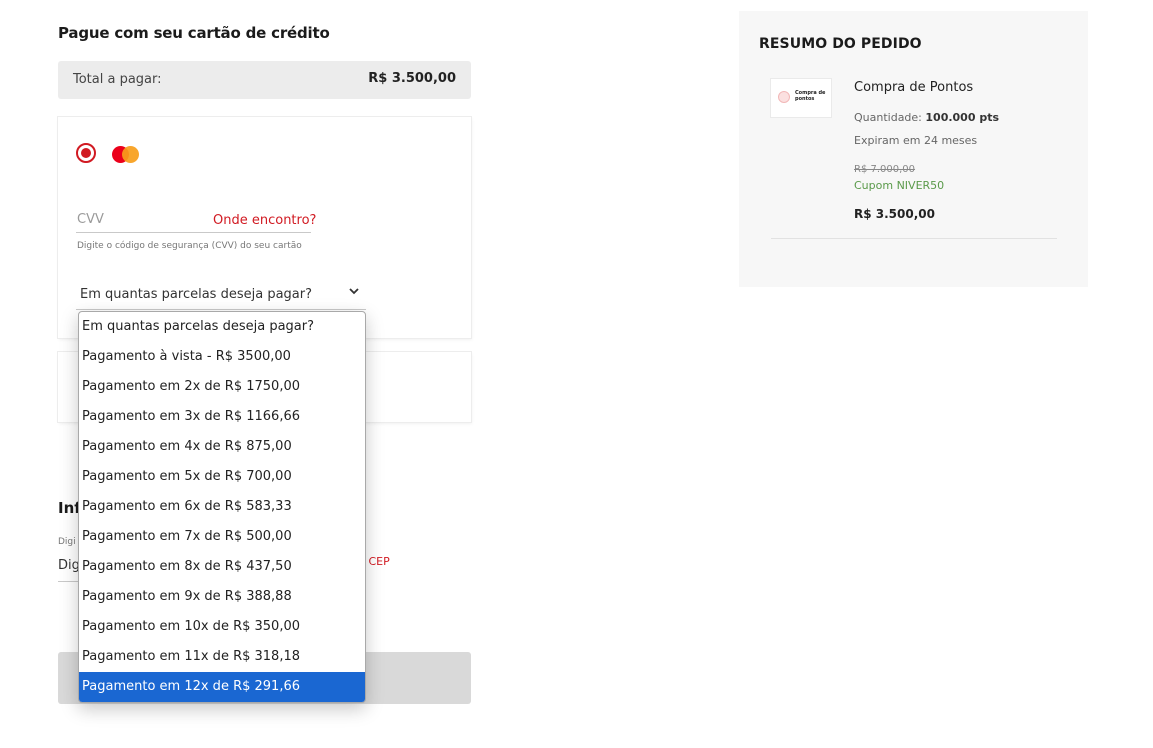  I want to click on product-thumbnail: Compra de pontos, so click(801, 98).